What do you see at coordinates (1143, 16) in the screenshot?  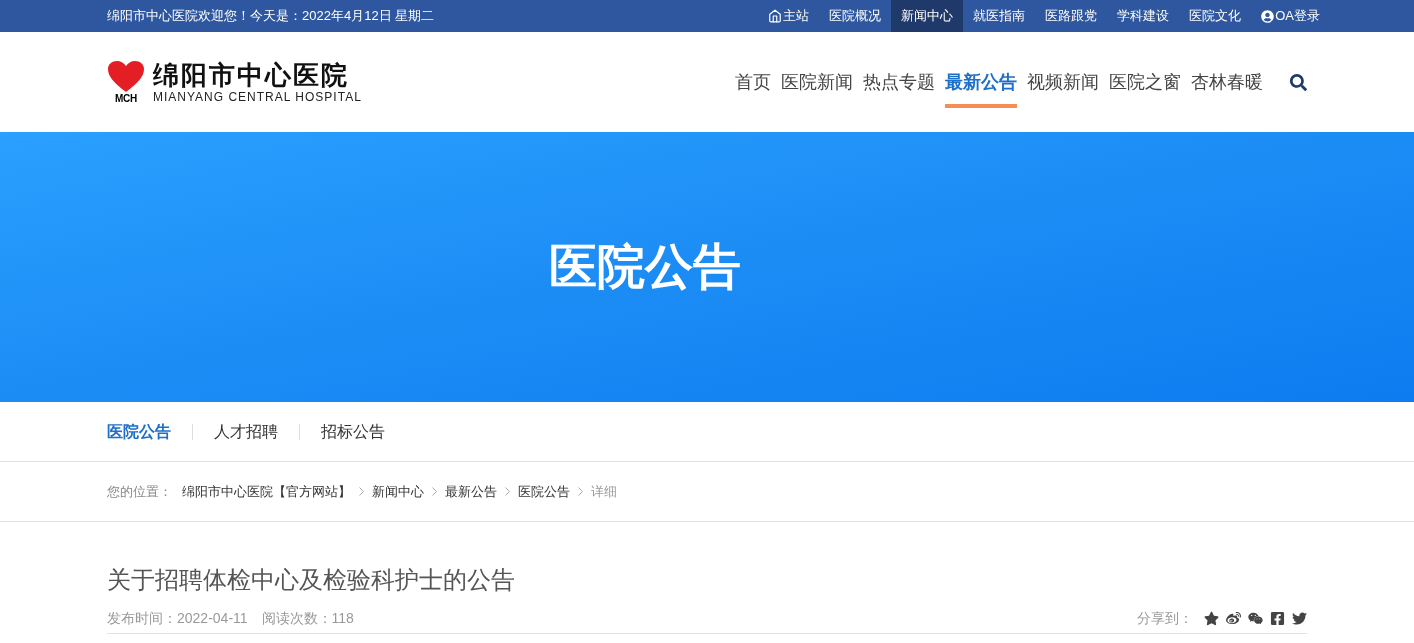 I see `top-nav-link: 学科建设` at bounding box center [1143, 16].